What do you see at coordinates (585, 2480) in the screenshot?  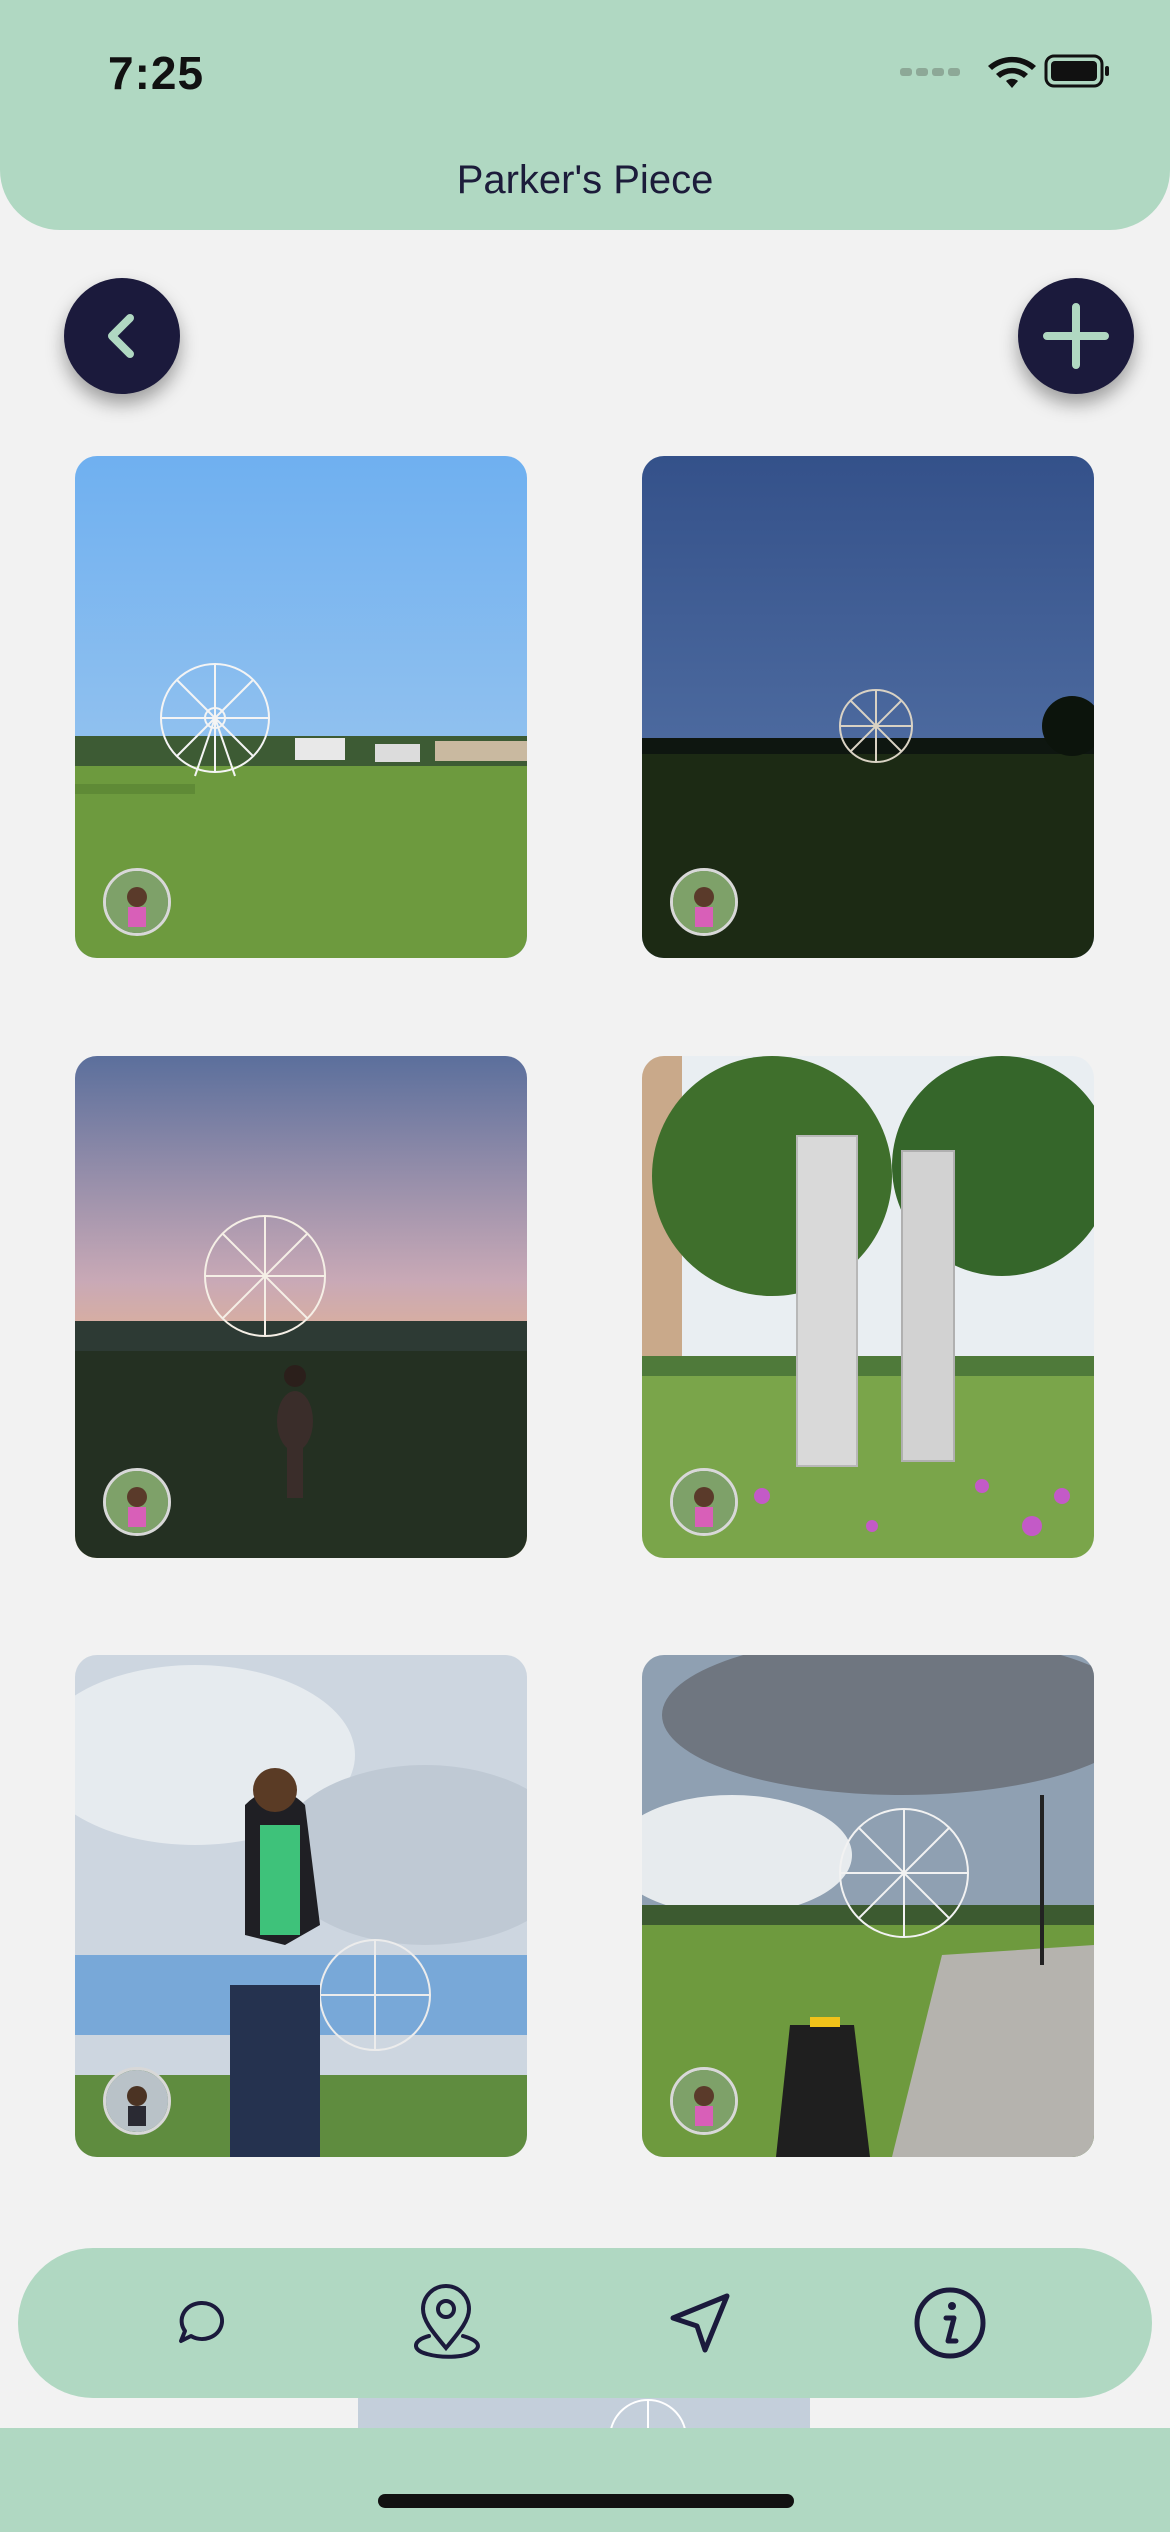 I see `bottom-safe-area` at bounding box center [585, 2480].